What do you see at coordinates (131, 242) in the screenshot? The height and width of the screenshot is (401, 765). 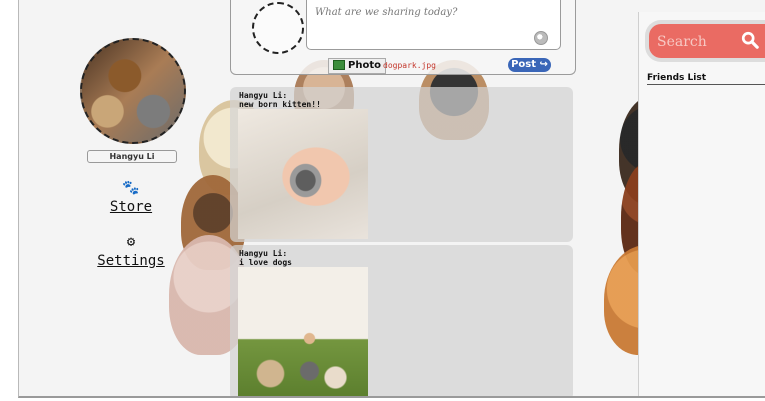 I see `gear-icon: ⚙` at bounding box center [131, 242].